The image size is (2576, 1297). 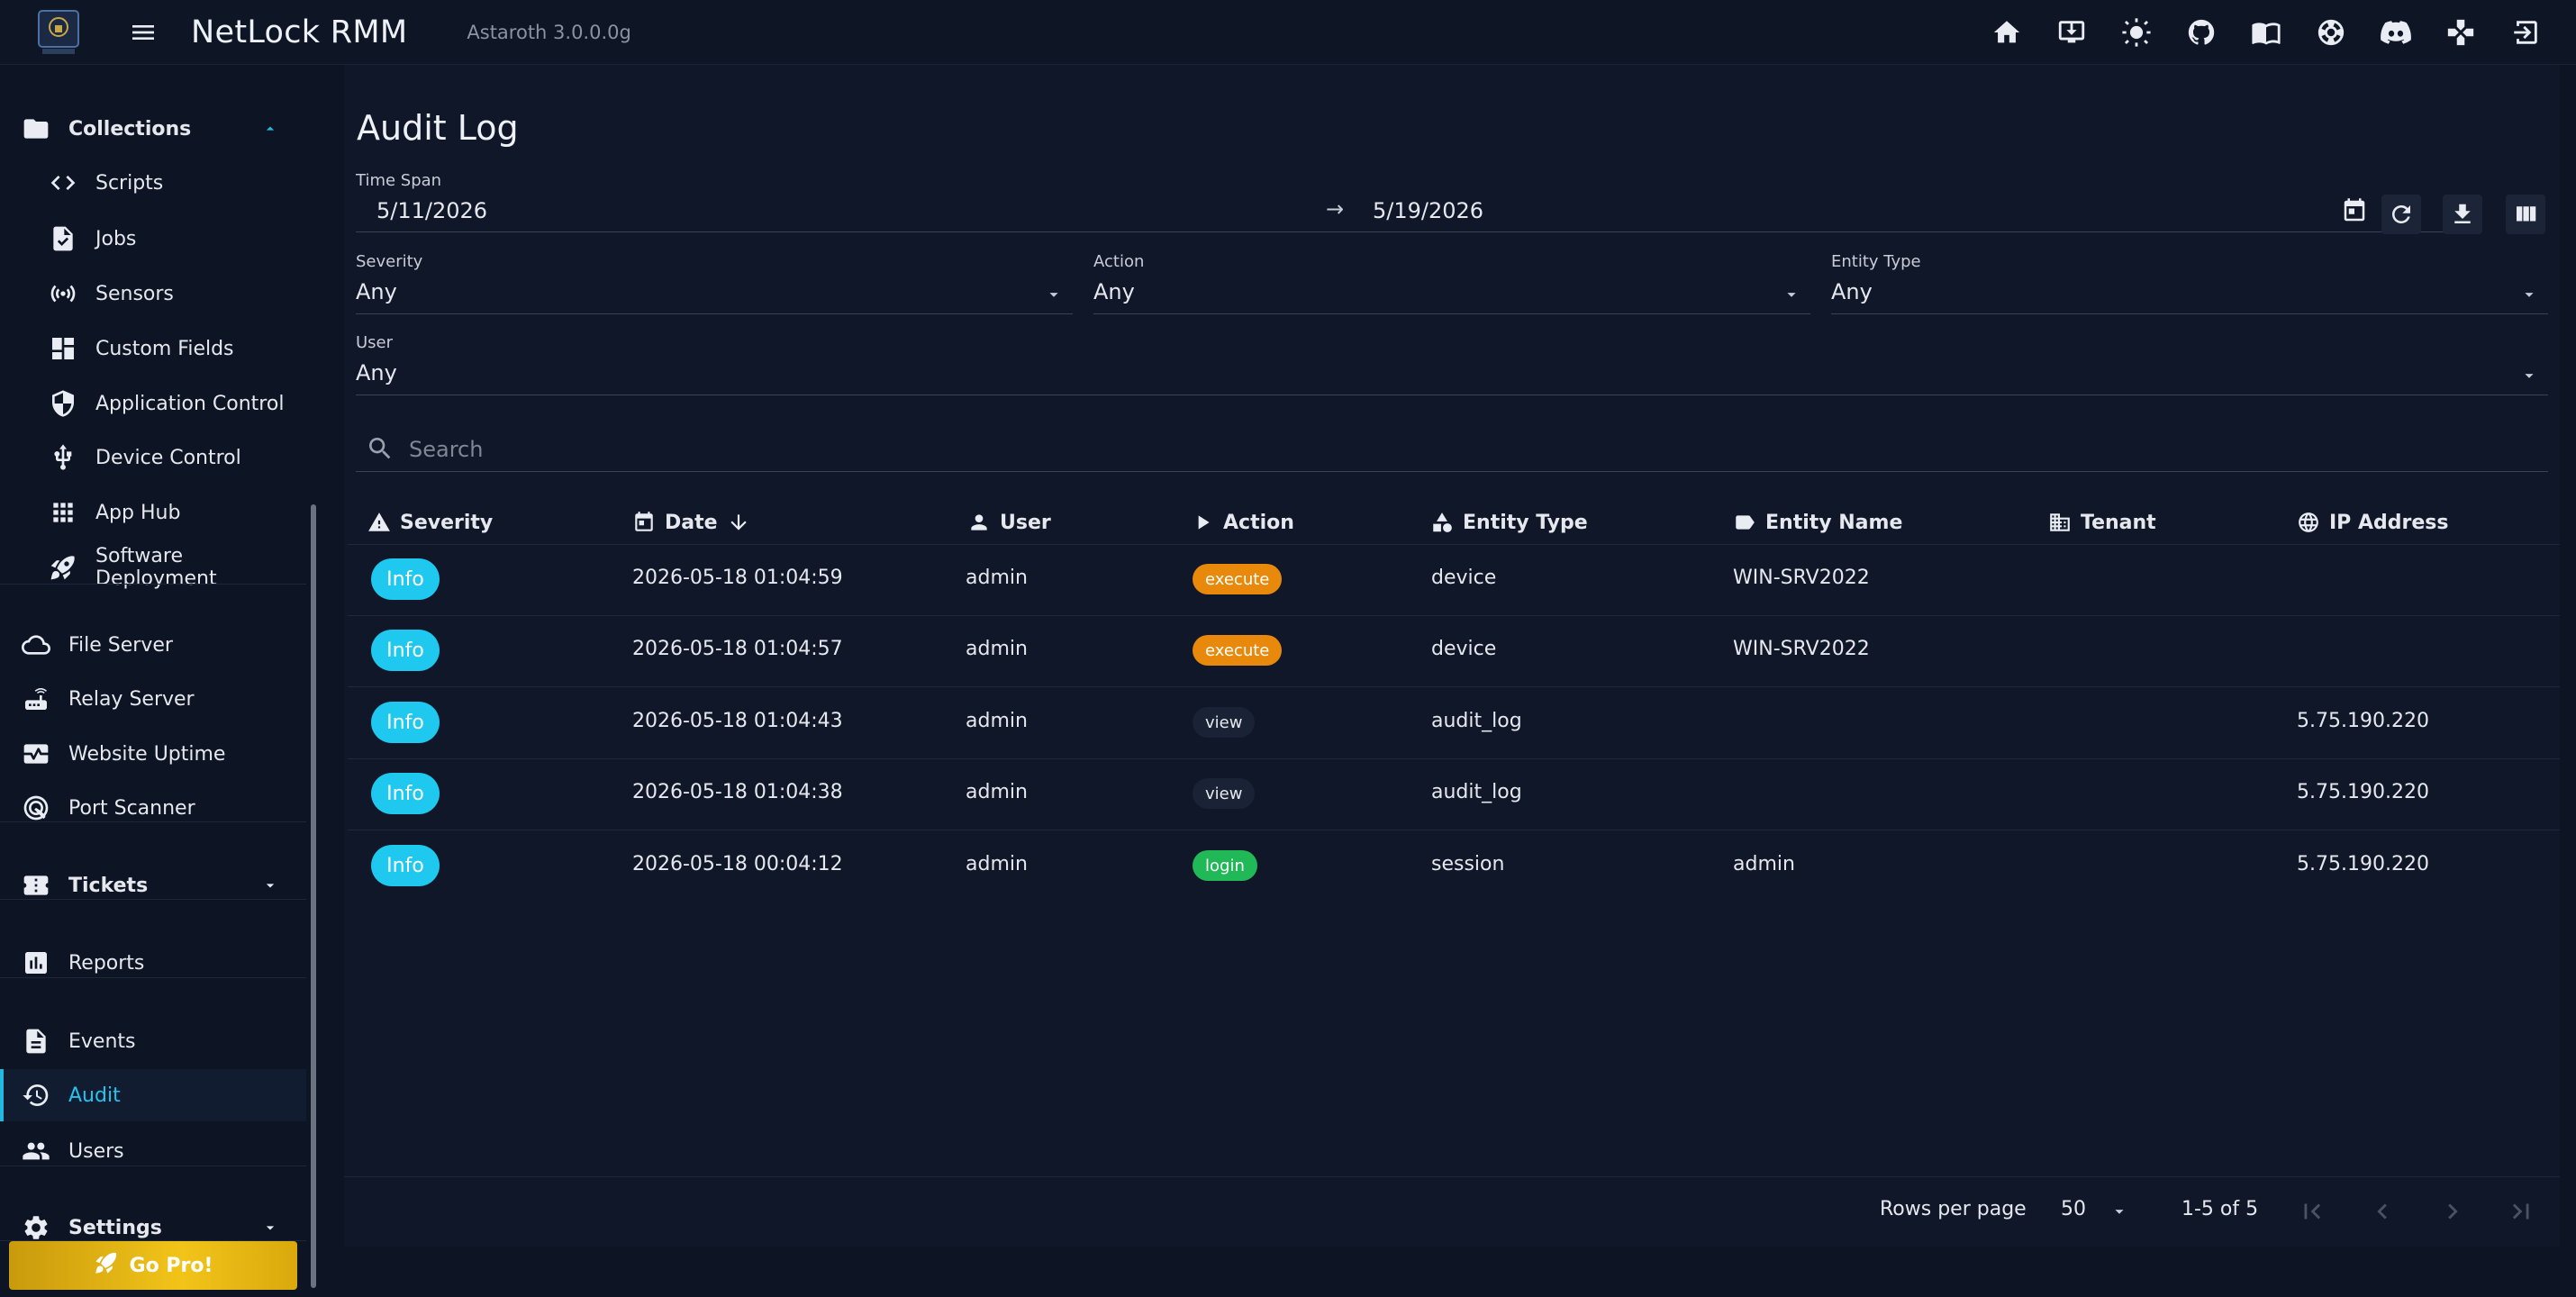 What do you see at coordinates (431, 210) in the screenshot?
I see `timespan-start-input: 5/11/2026` at bounding box center [431, 210].